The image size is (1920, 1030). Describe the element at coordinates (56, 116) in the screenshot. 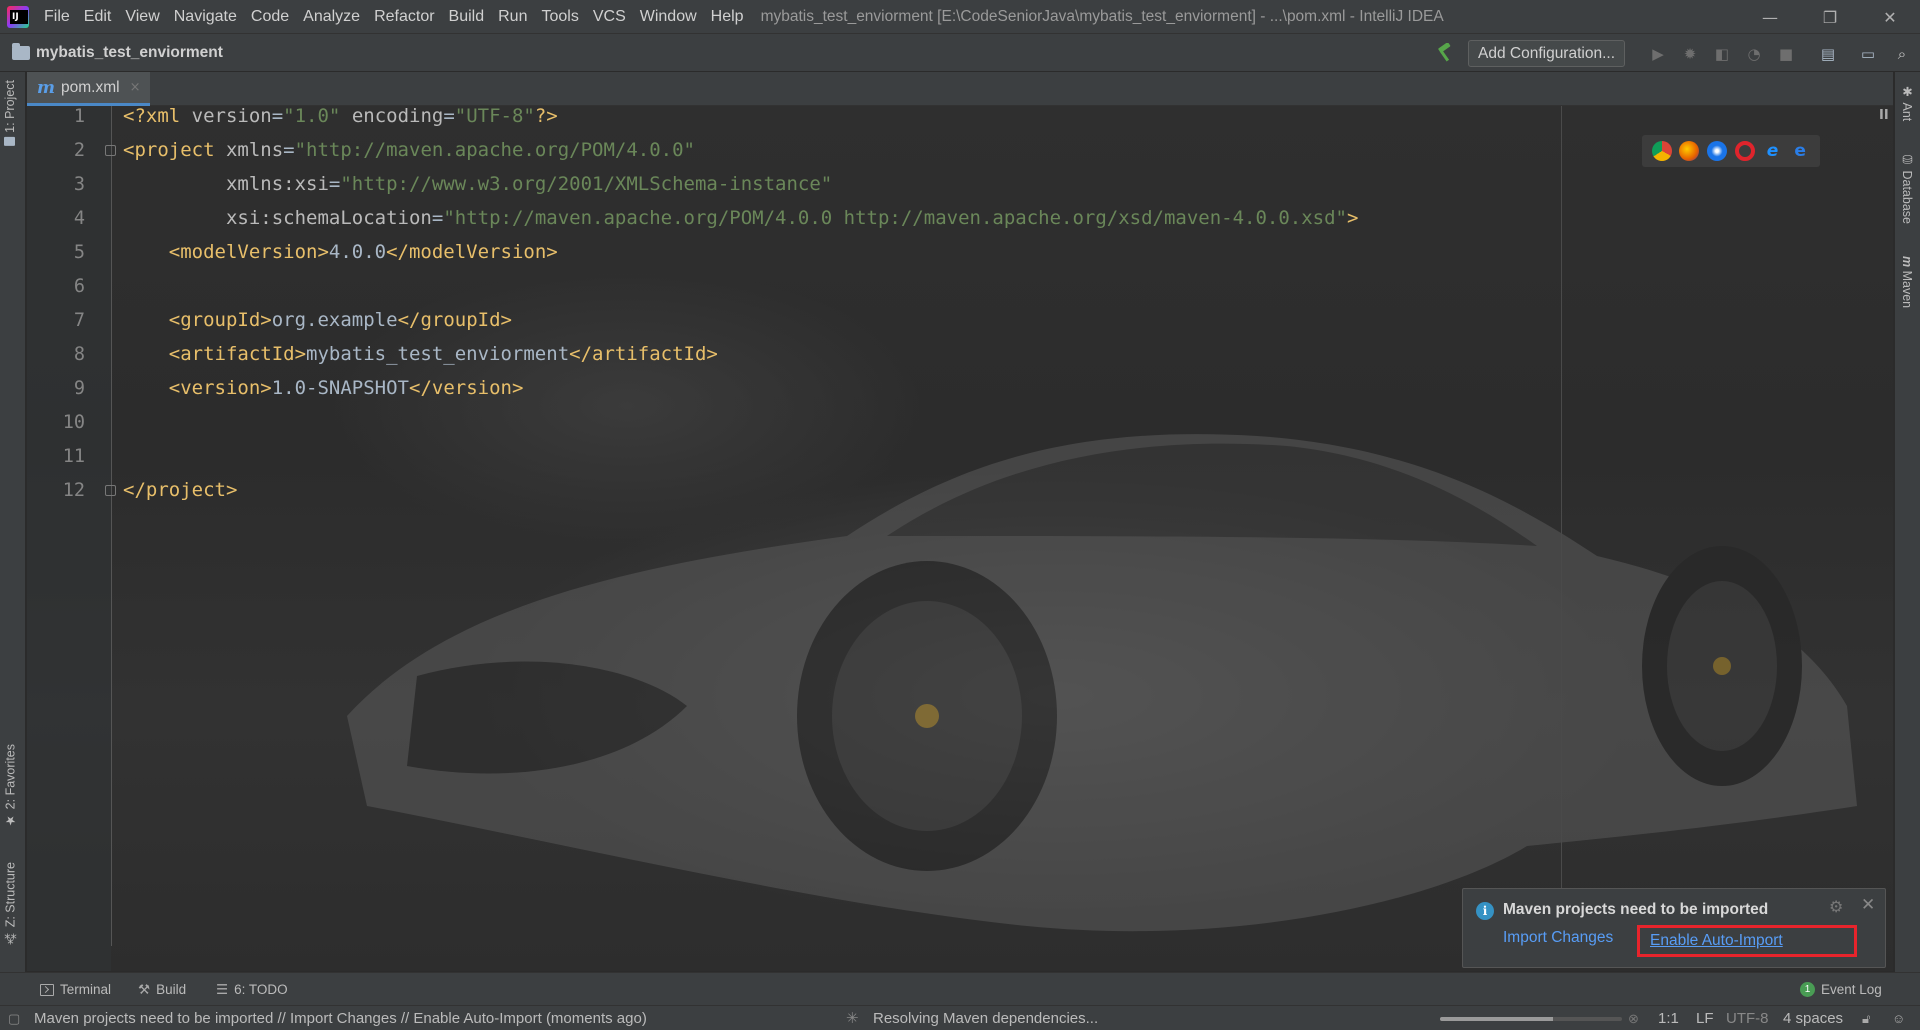

I see `line-number: 1` at that location.